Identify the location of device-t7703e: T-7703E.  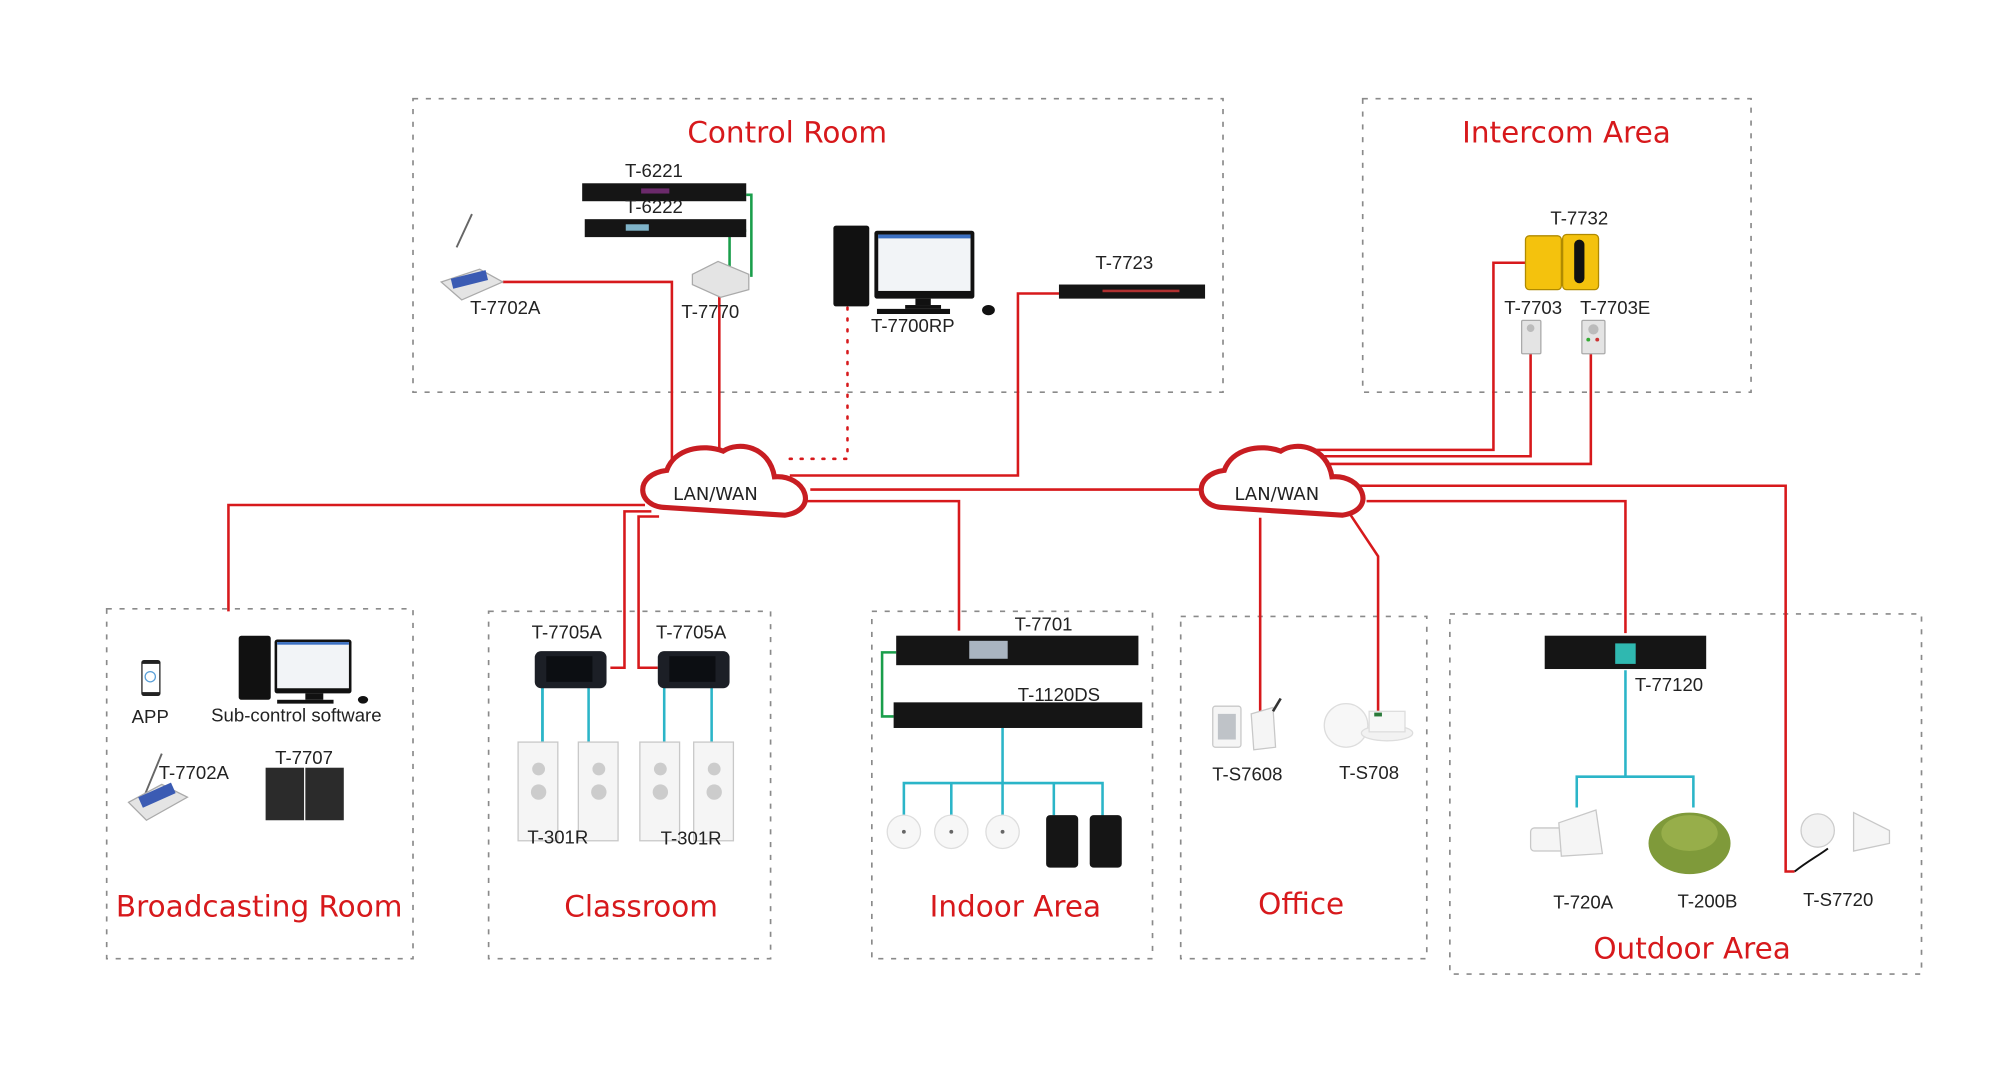
(1615, 326).